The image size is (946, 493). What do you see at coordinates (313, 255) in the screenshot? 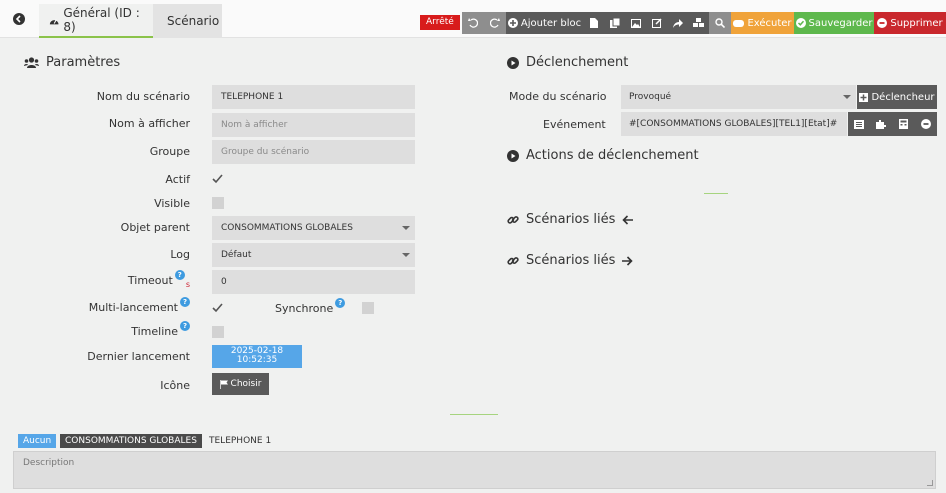
I see `log-select: Défaut` at bounding box center [313, 255].